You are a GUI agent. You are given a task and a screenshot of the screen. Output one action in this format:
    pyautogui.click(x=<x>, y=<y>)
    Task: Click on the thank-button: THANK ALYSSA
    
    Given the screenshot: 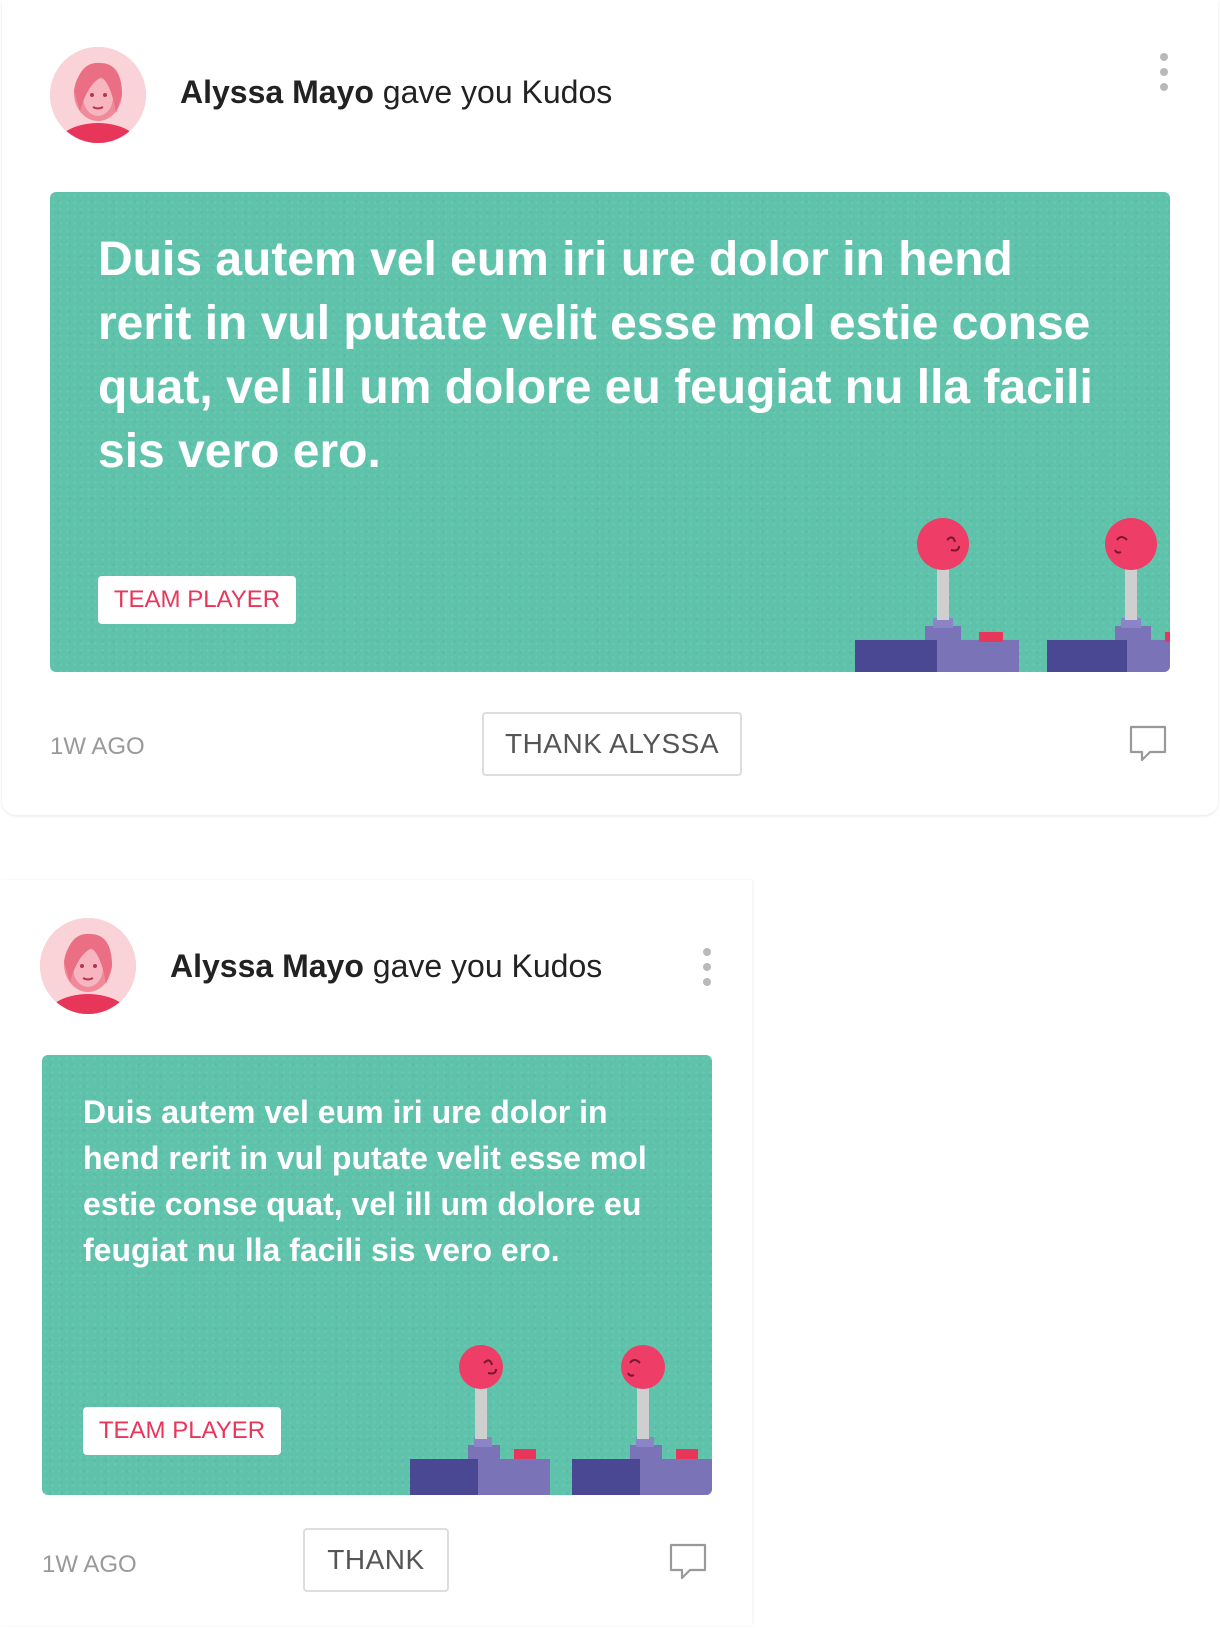 What is the action you would take?
    pyautogui.click(x=612, y=744)
    